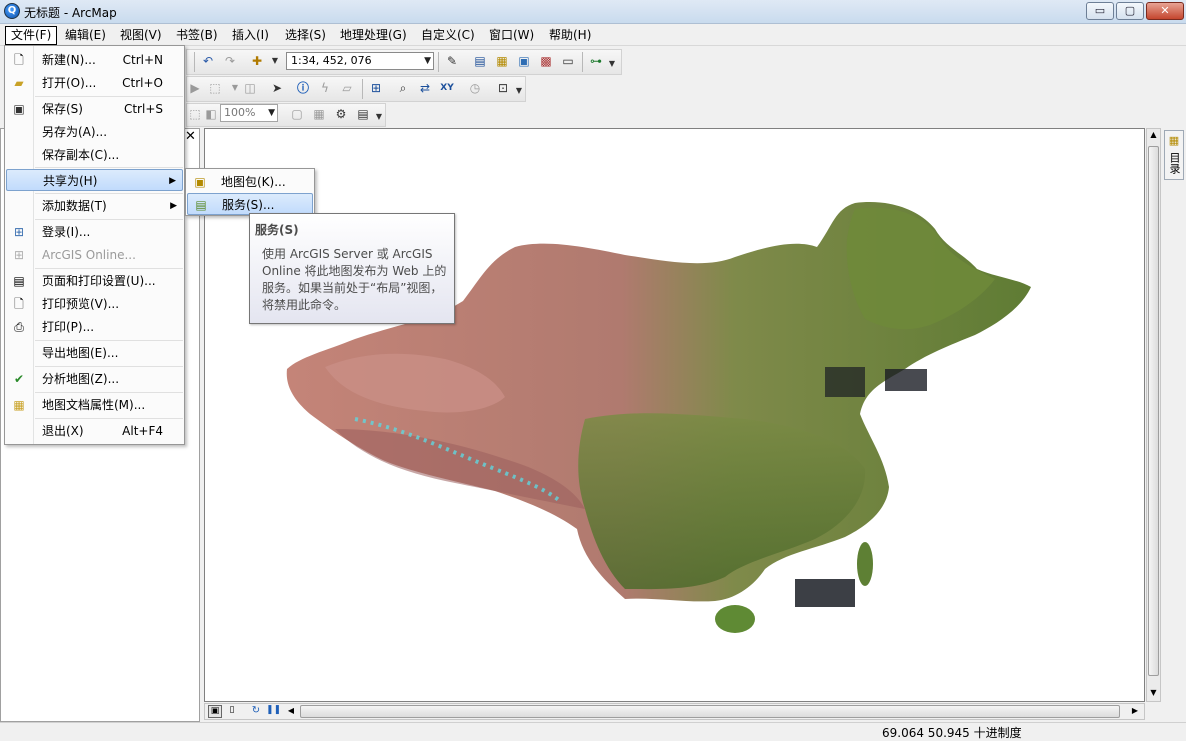 Image resolution: width=1186 pixels, height=741 pixels. I want to click on menu-customize: 自定义(C), so click(448, 35).